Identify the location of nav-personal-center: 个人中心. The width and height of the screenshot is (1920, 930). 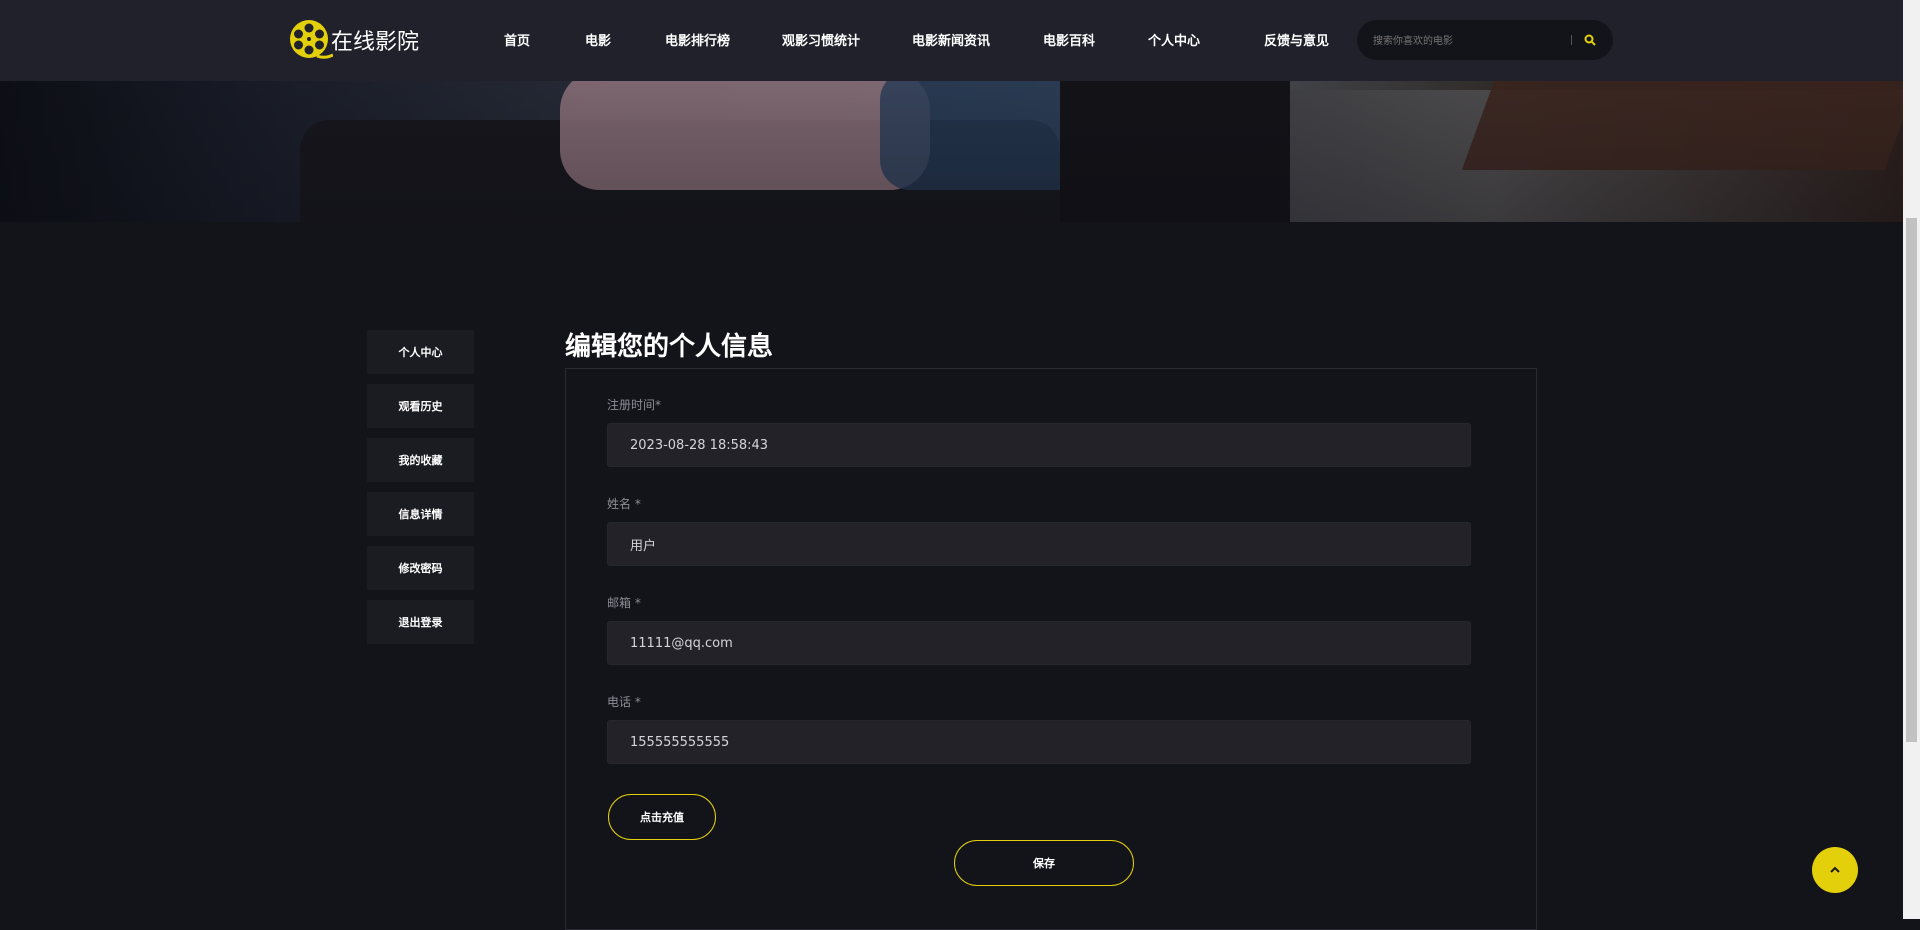
(1174, 39).